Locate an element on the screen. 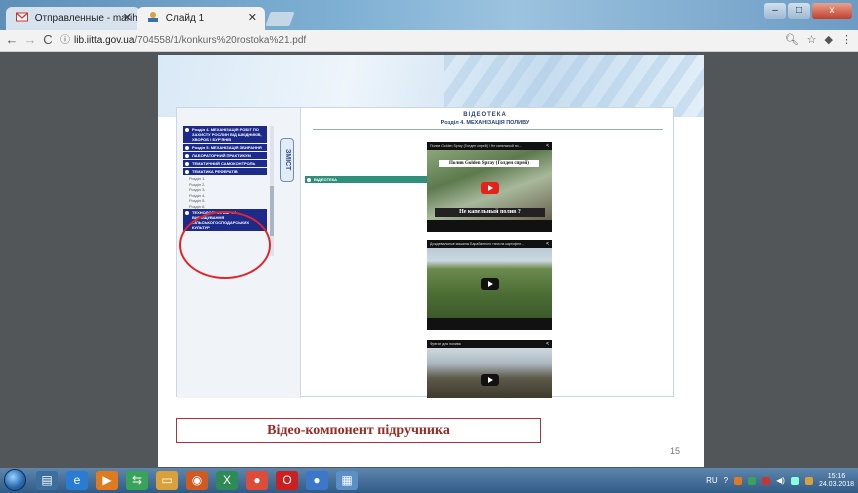  video-caption-bottom: Не капельный полив ? is located at coordinates (490, 212).